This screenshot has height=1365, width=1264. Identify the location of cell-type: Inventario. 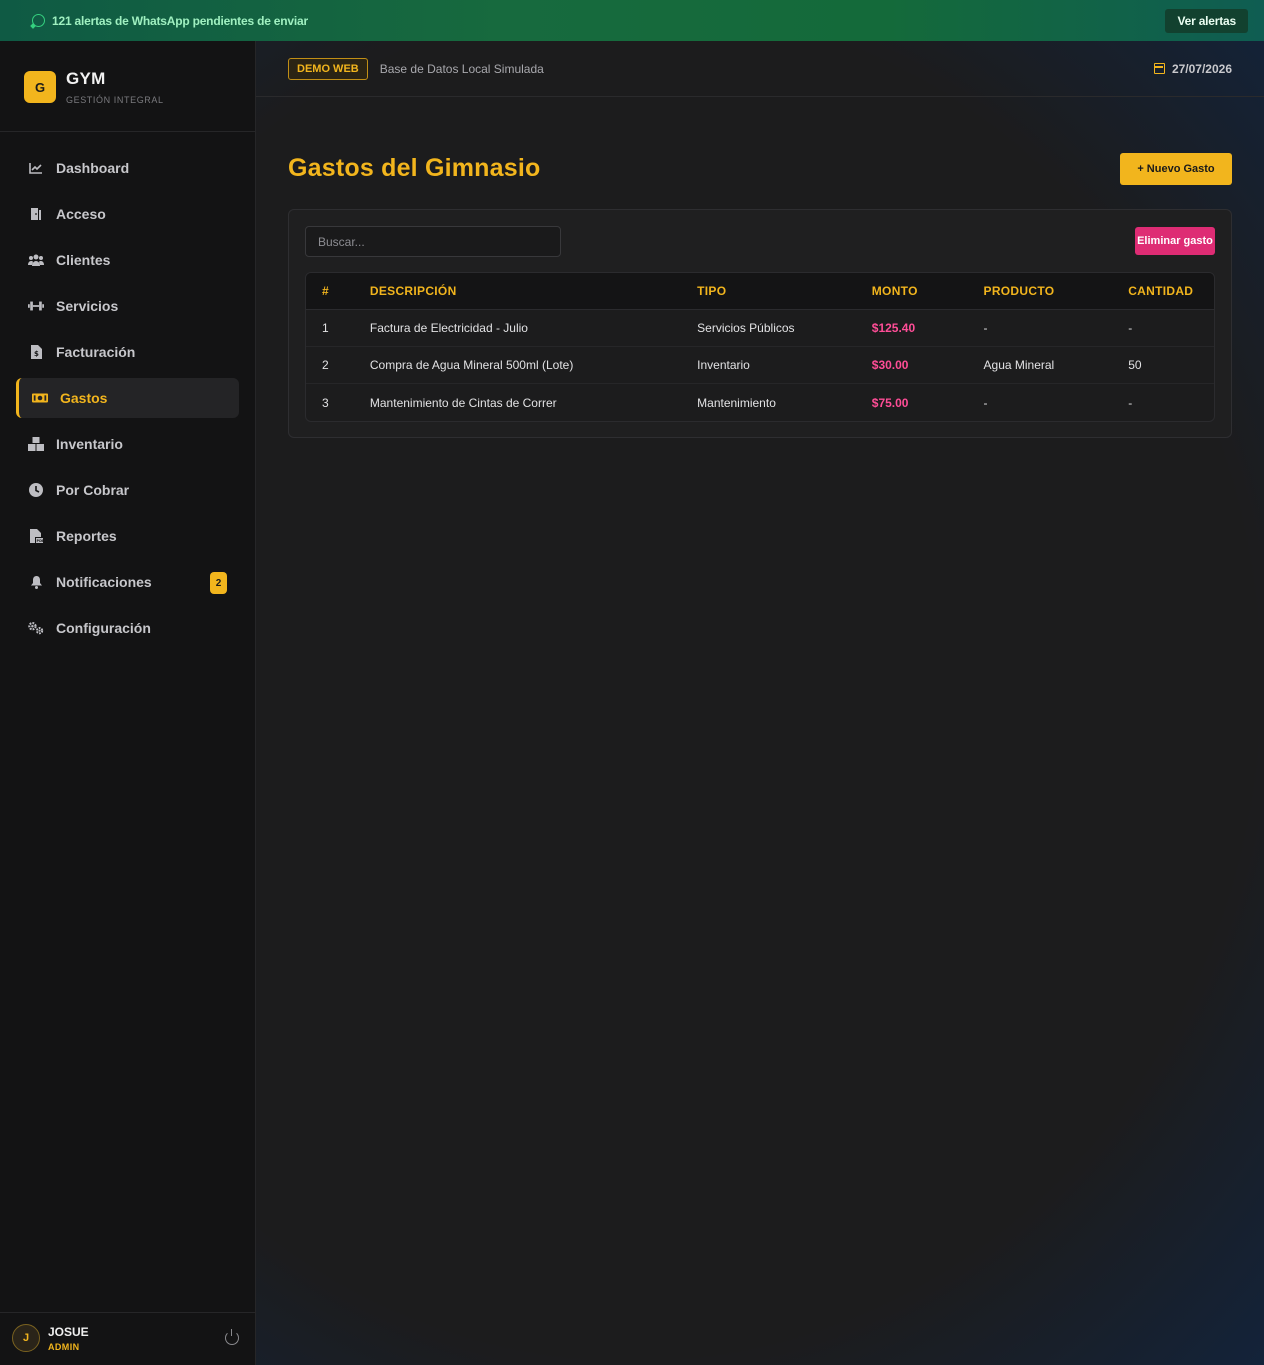
(723, 365).